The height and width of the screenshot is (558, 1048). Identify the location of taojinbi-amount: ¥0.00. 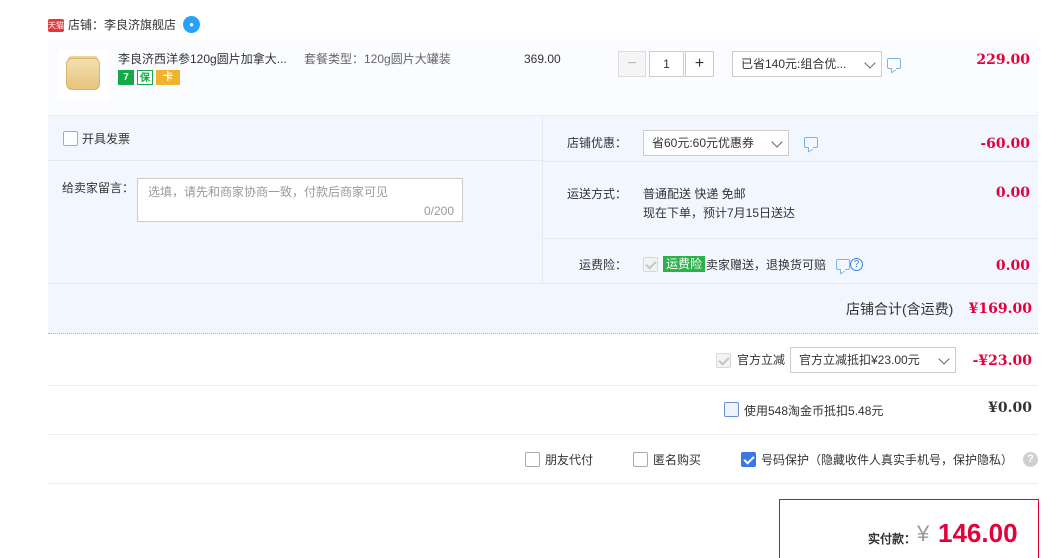
(1010, 408).